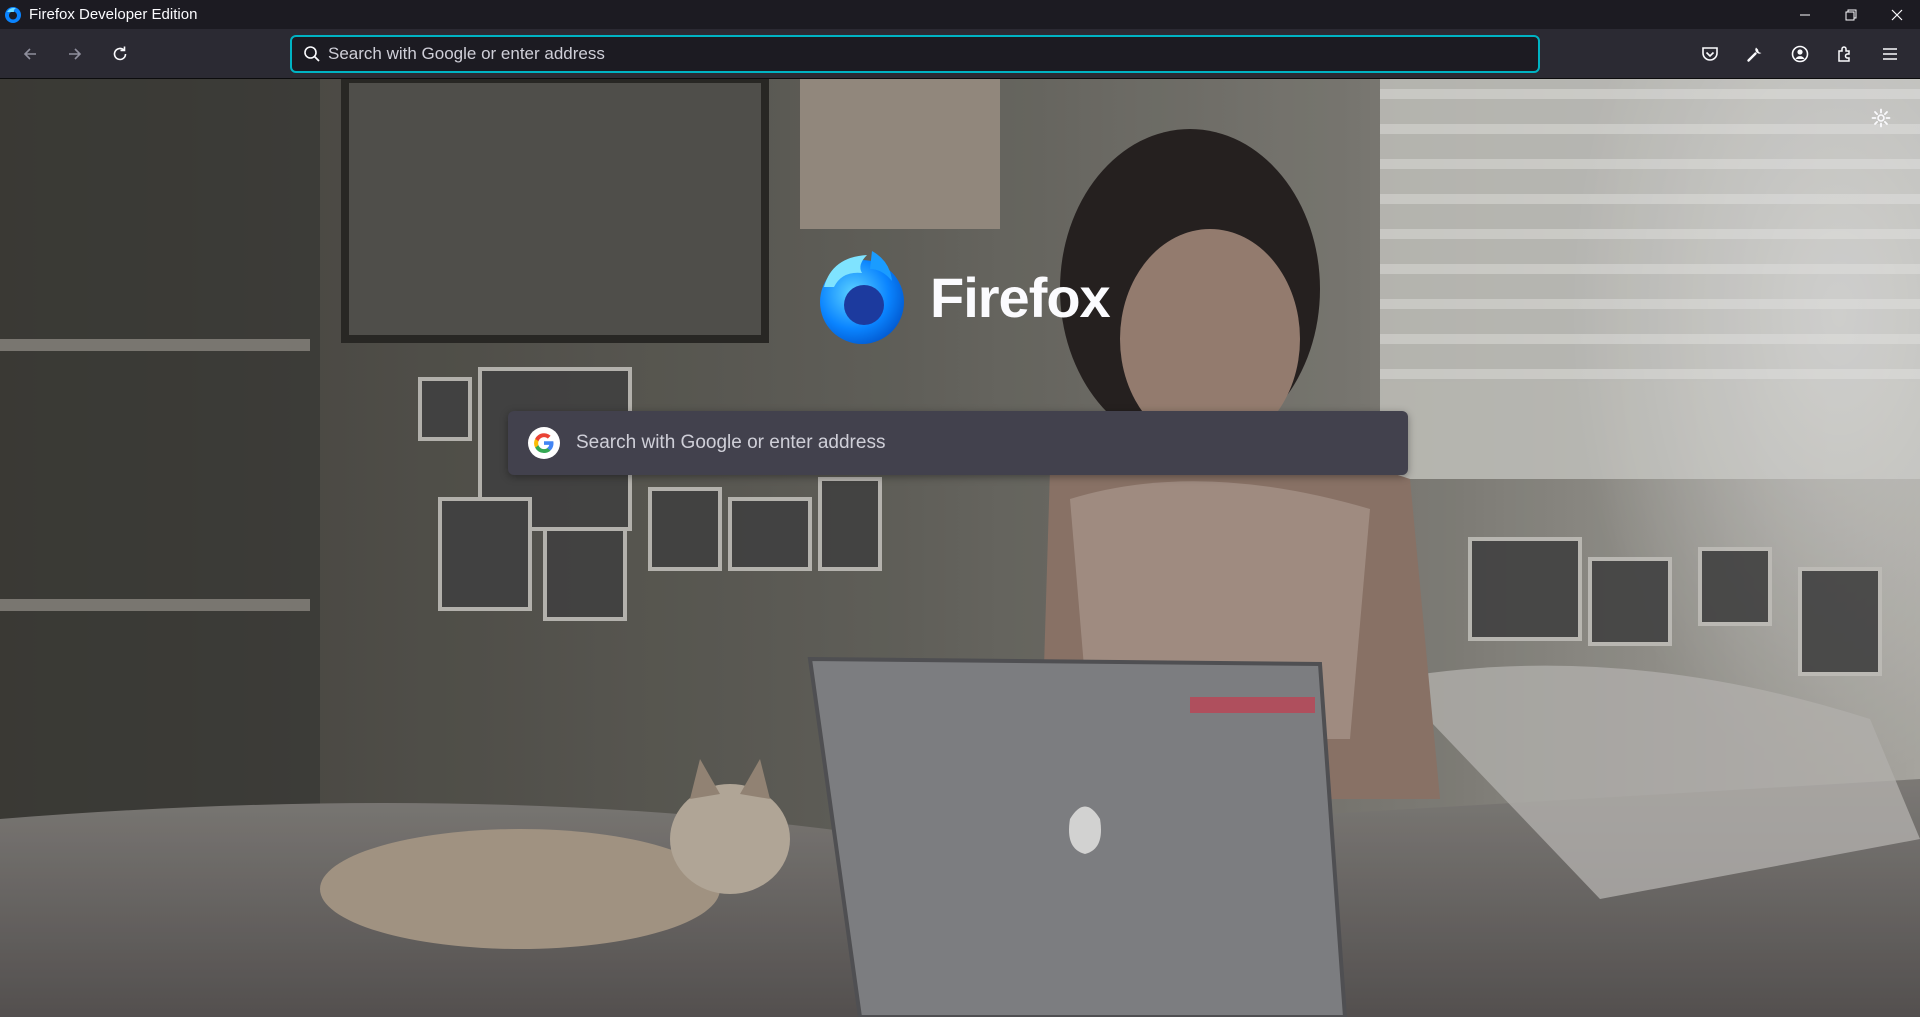  I want to click on new-tab-search-box, so click(958, 443).